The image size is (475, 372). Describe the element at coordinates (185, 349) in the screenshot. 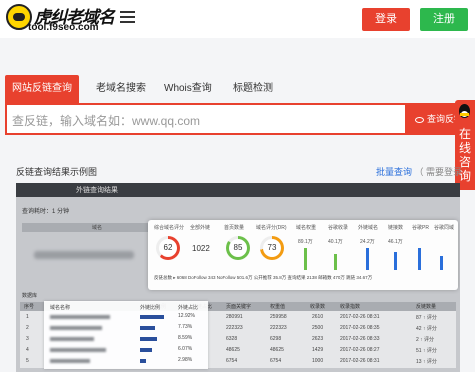

I see `ratio-value: 6.07%` at that location.